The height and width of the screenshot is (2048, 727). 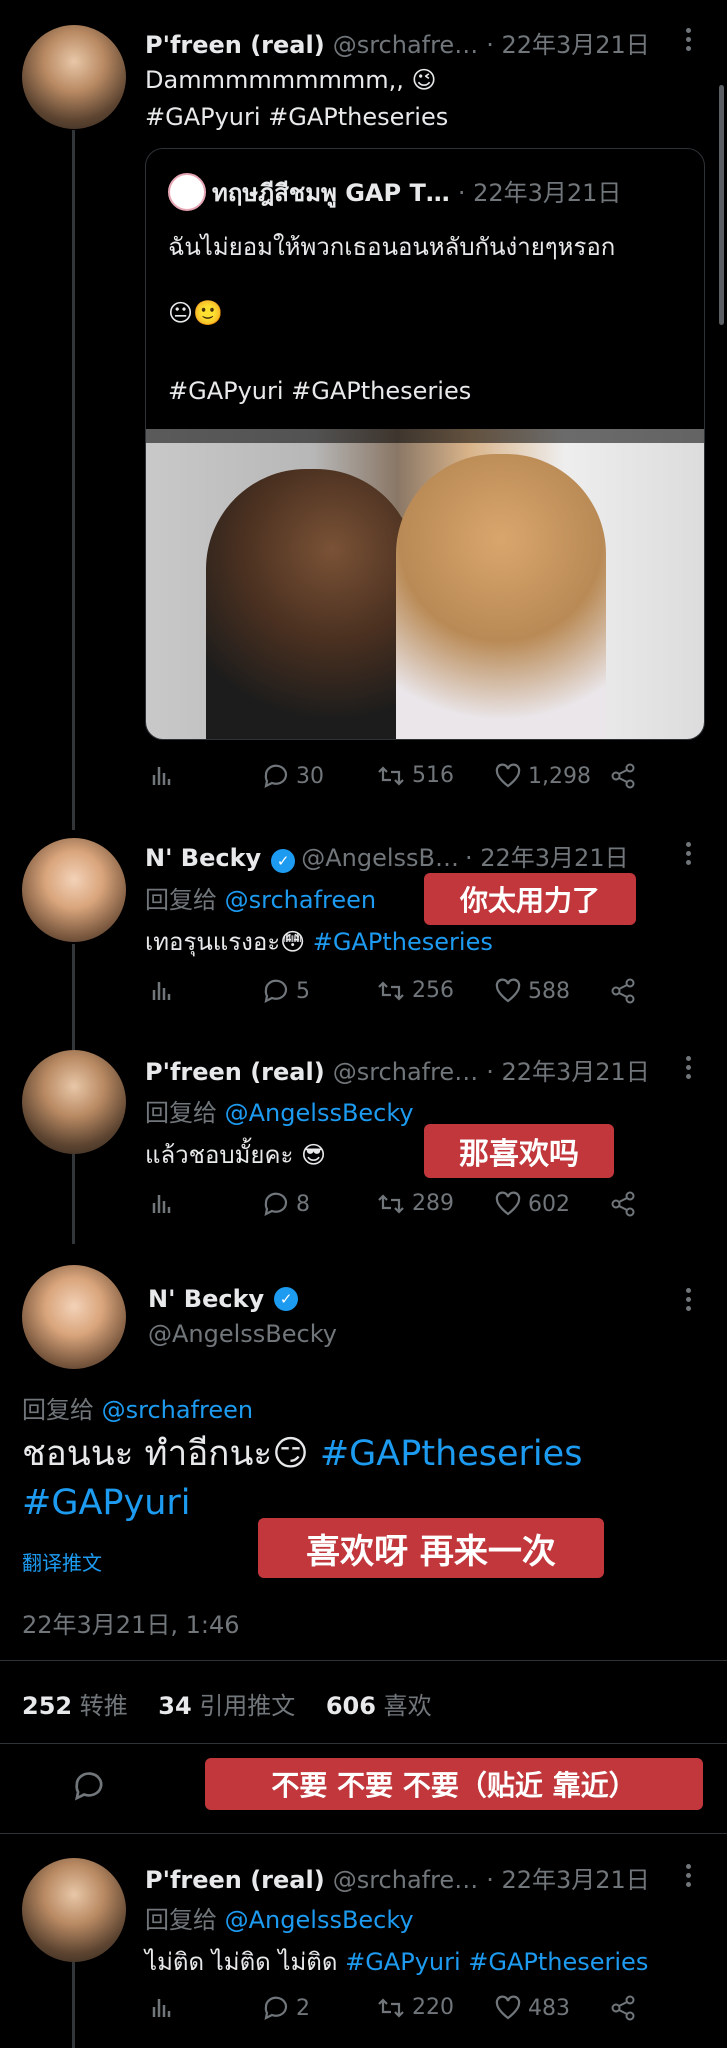 What do you see at coordinates (559, 776) in the screenshot?
I see `like-count: 1,298` at bounding box center [559, 776].